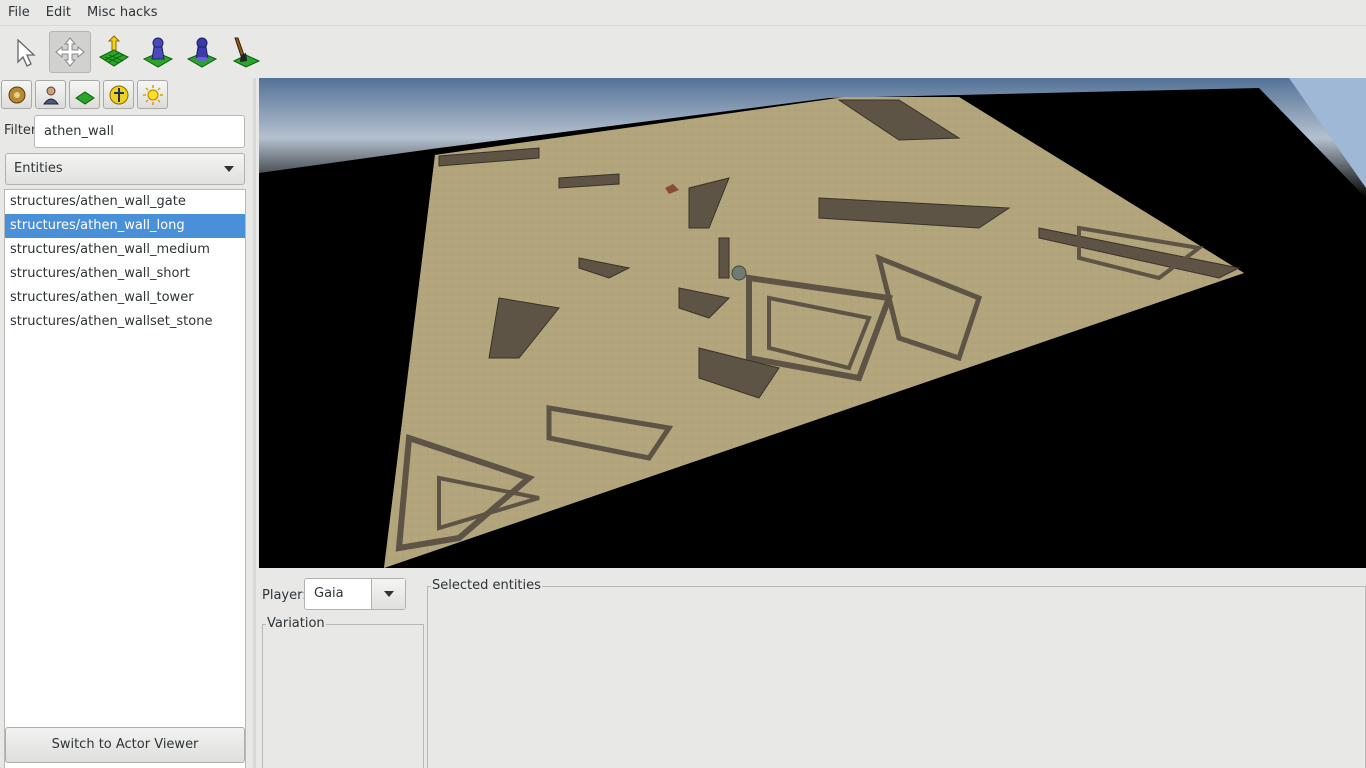  What do you see at coordinates (125, 169) in the screenshot?
I see `entity-type-combo: Entities` at bounding box center [125, 169].